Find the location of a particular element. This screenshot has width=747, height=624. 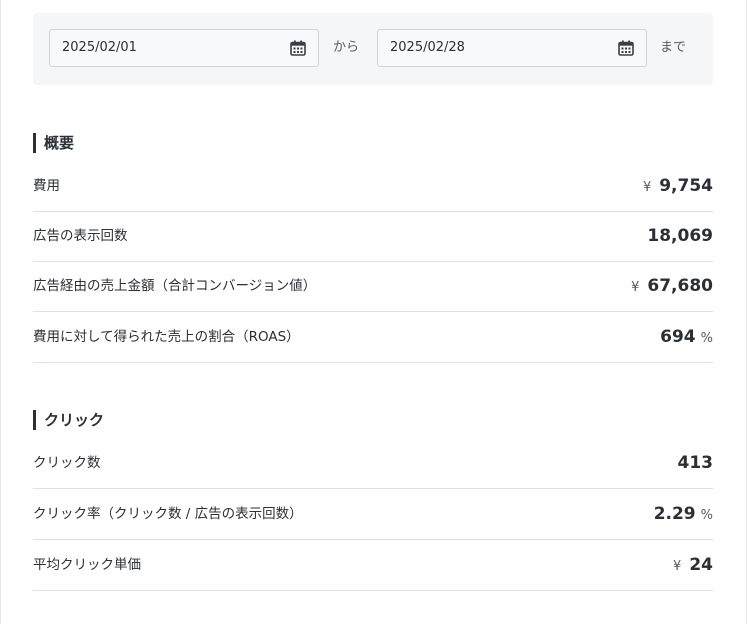

metric-number: 2.29 is located at coordinates (674, 514).